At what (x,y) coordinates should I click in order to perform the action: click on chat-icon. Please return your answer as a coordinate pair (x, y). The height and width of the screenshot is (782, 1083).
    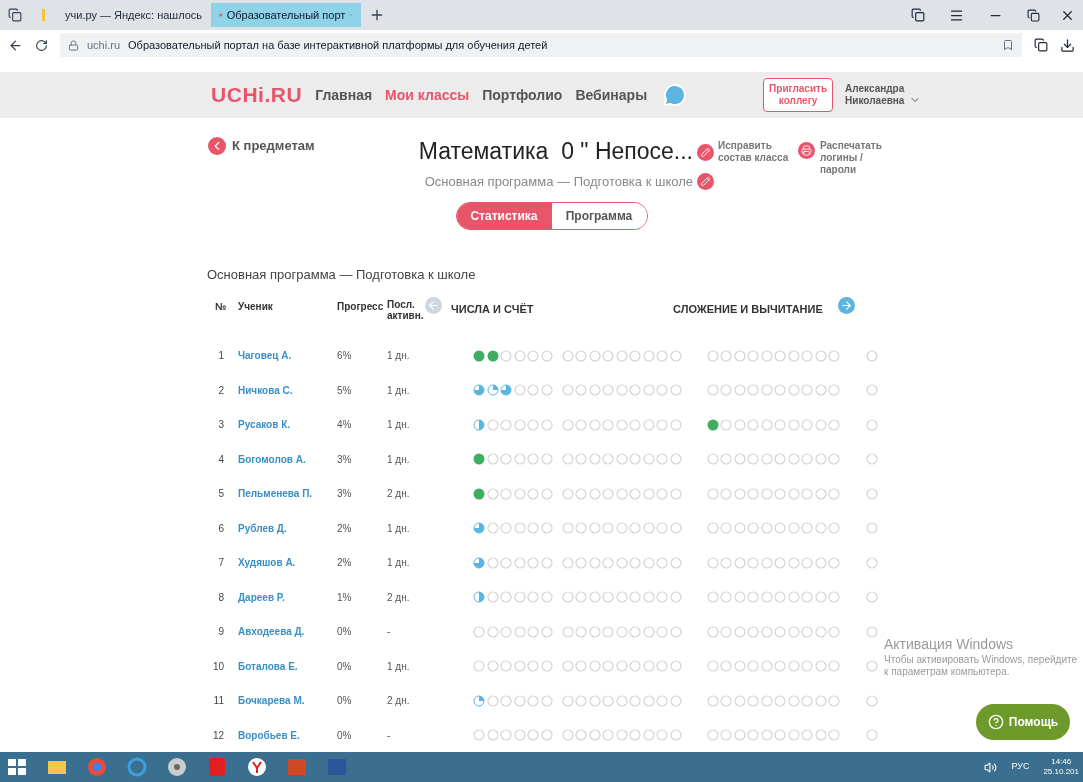
    Looking at the image, I should click on (675, 95).